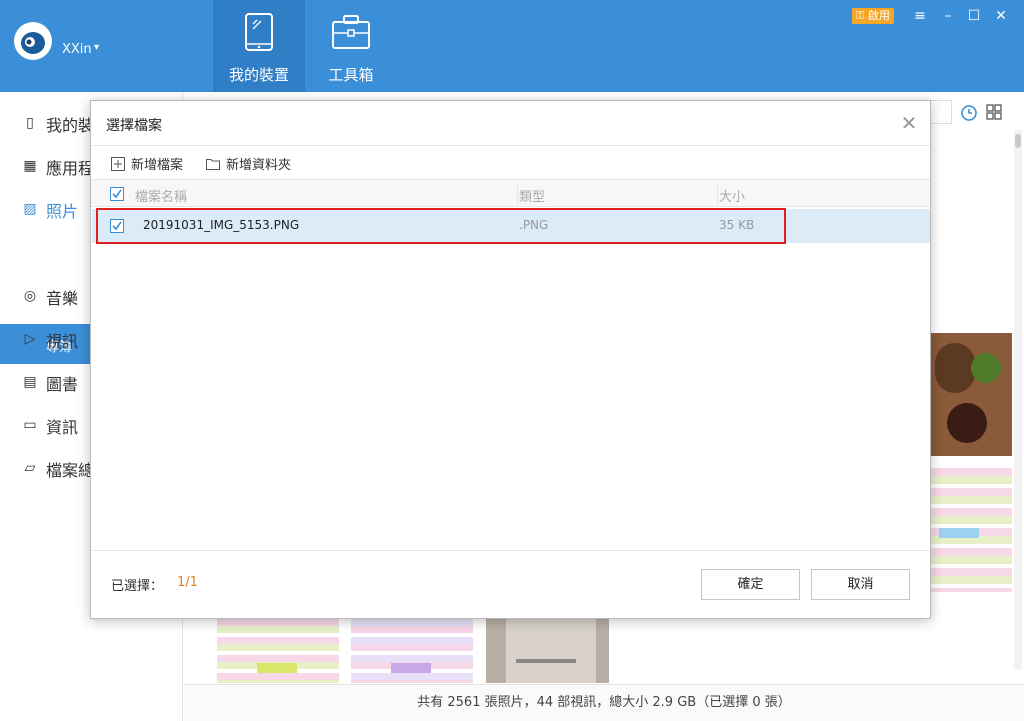 The image size is (1024, 721). I want to click on sidebar-item-label: 音樂, so click(62, 298).